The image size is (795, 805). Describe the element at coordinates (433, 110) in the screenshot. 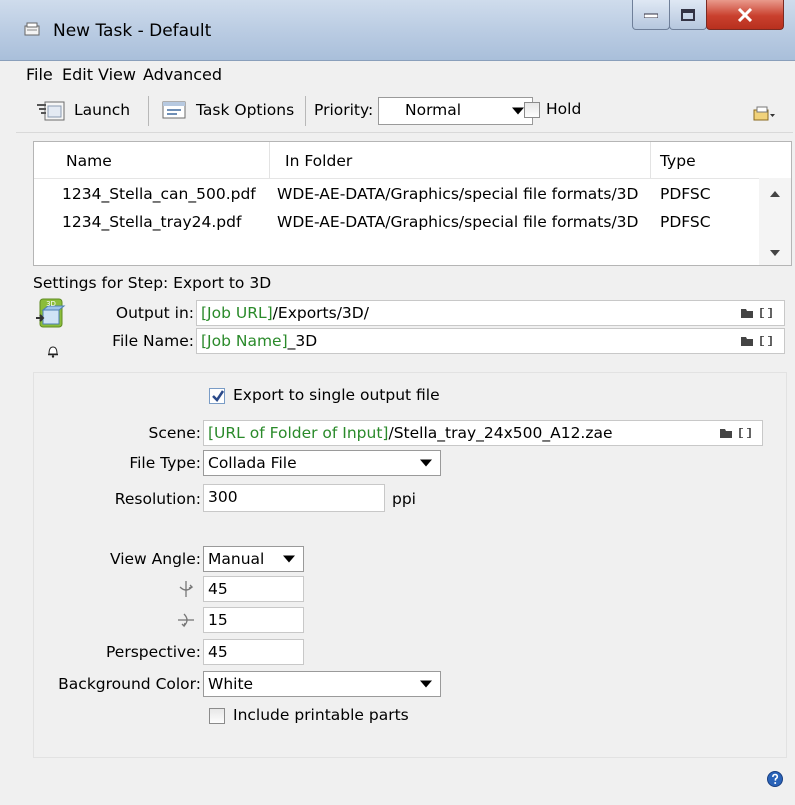

I see `priority-value: Normal` at that location.